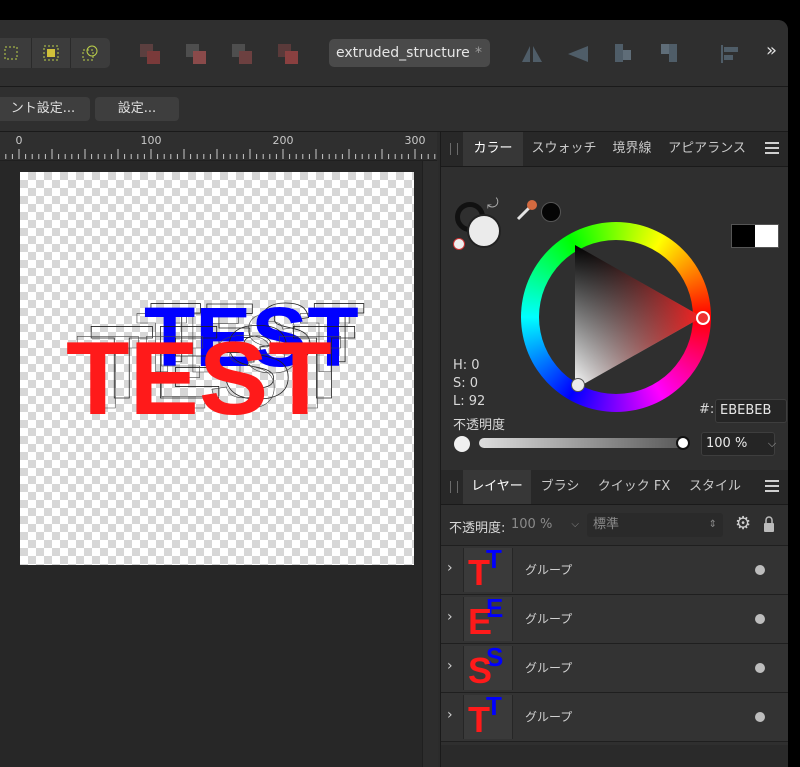 Image resolution: width=800 pixels, height=767 pixels. What do you see at coordinates (623, 55) in the screenshot?
I see `rotate-left-icon` at bounding box center [623, 55].